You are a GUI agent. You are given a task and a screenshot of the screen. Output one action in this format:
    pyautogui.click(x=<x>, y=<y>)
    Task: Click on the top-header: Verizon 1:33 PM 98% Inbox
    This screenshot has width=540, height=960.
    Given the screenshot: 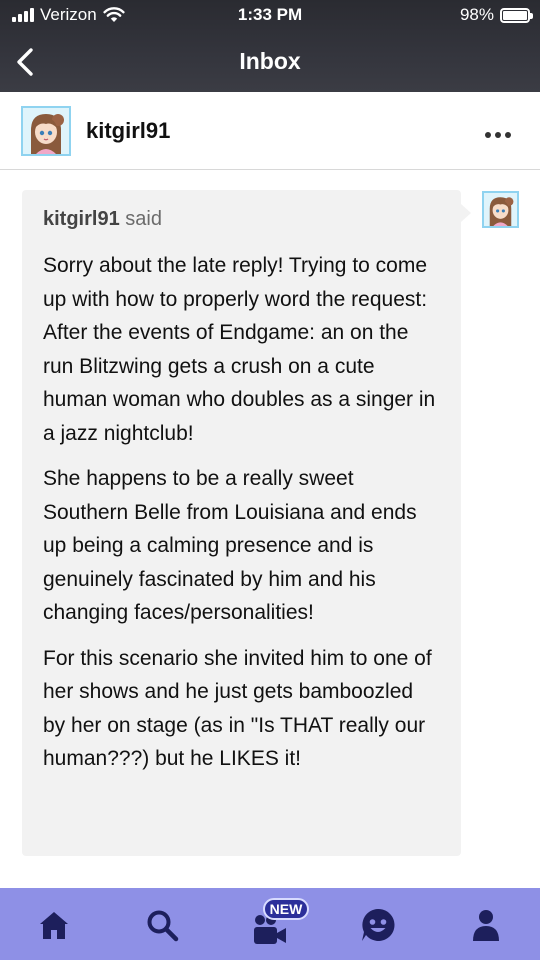 What is the action you would take?
    pyautogui.click(x=270, y=46)
    